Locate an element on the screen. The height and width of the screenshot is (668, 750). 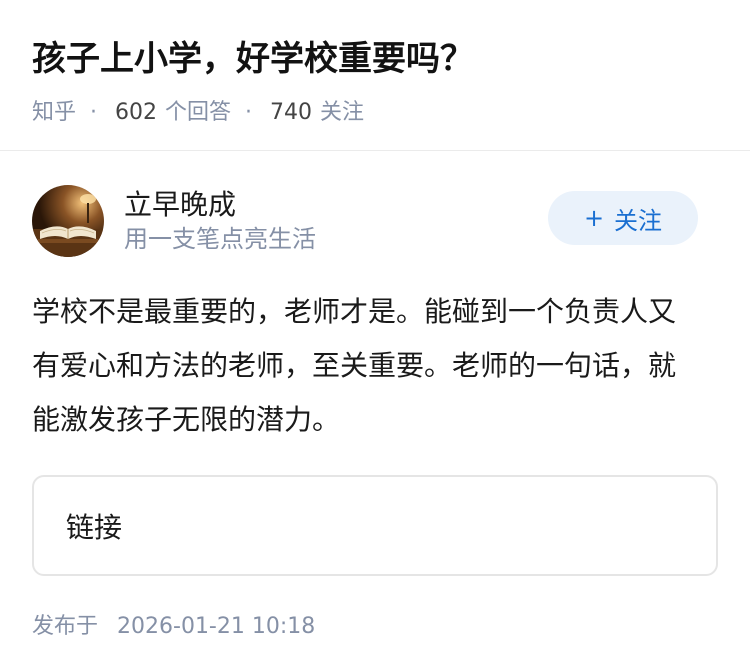
publish-timestamp: 2026-01-21 10:18 is located at coordinates (216, 626).